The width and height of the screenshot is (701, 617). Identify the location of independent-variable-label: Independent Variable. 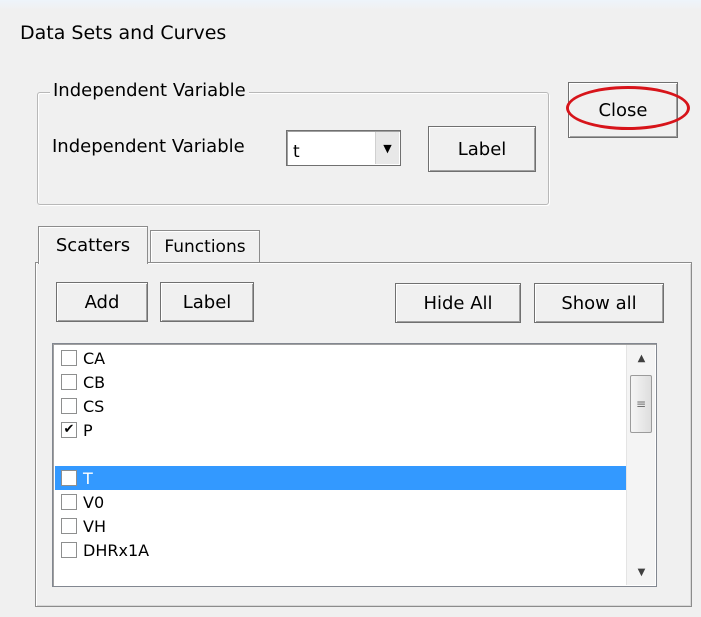
(148, 146).